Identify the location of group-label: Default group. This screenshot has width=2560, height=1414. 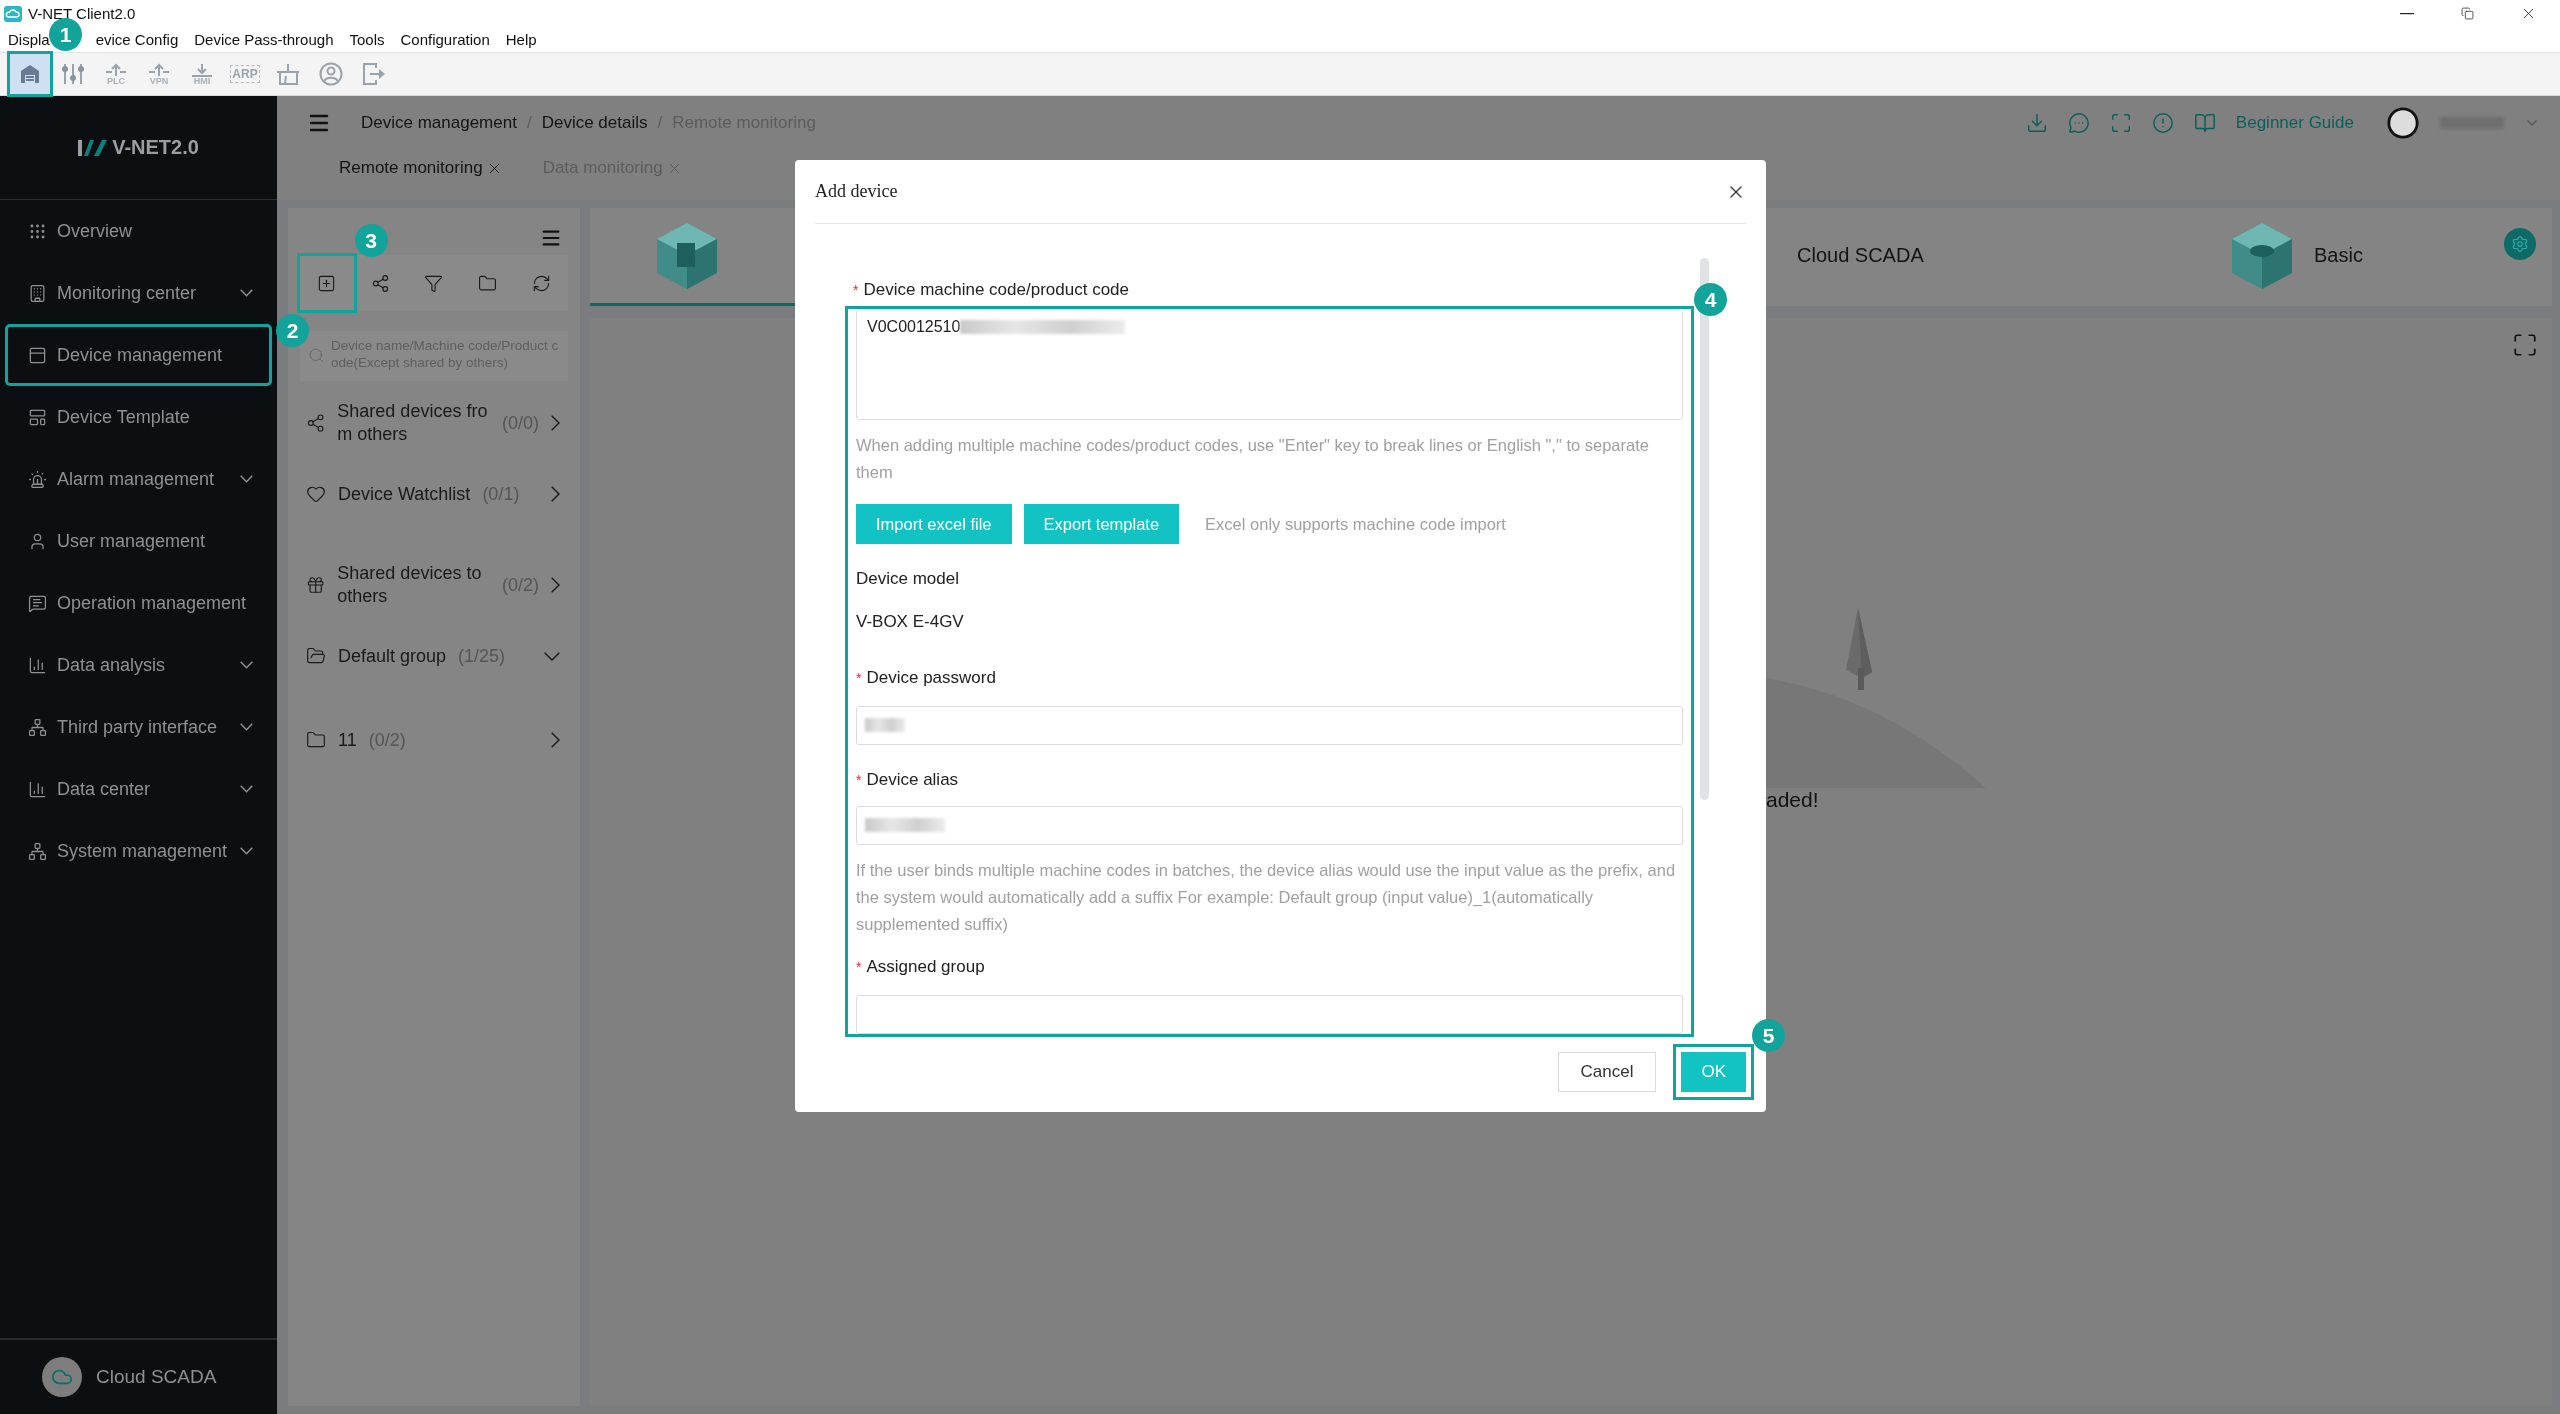
(392, 656).